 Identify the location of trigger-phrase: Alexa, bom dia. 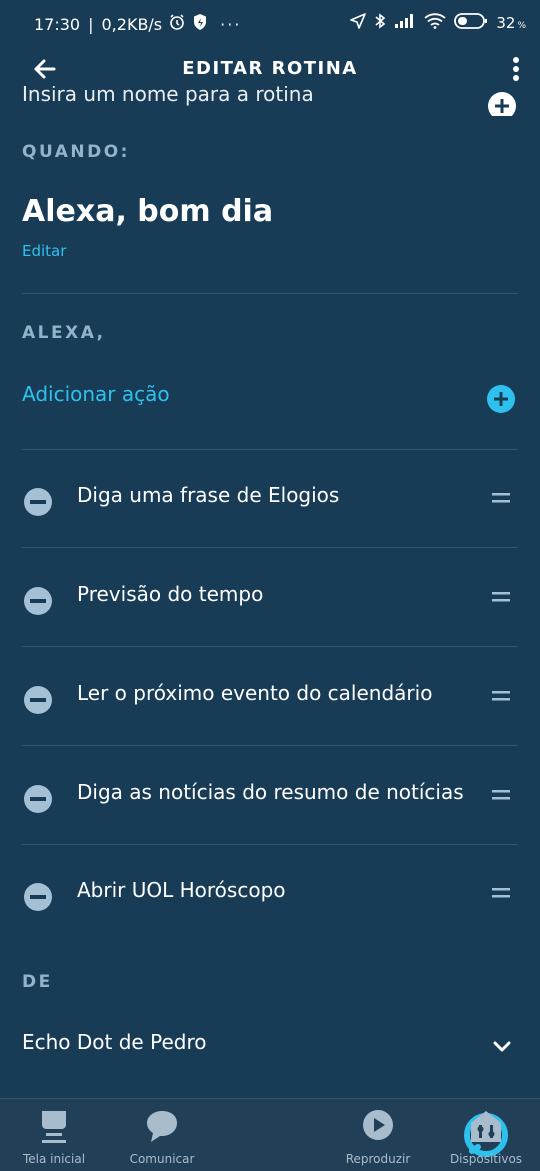
(148, 211).